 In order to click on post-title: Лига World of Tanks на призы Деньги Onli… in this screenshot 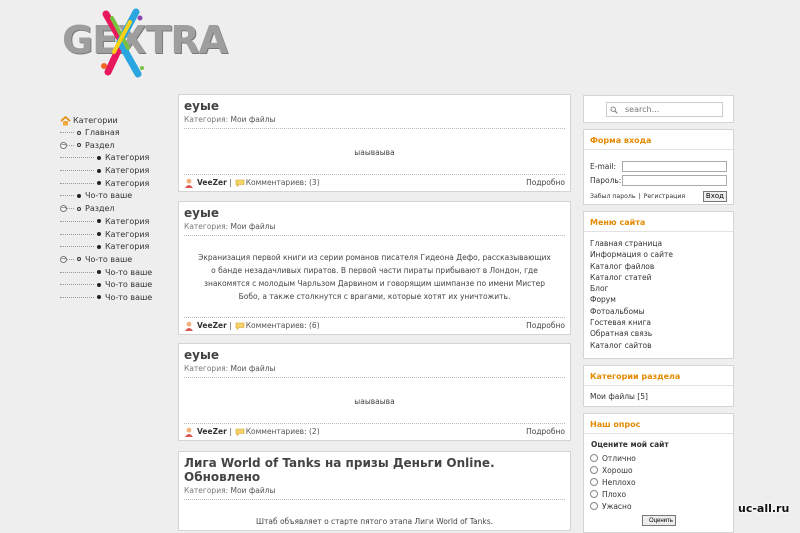, I will do `click(377, 470)`.